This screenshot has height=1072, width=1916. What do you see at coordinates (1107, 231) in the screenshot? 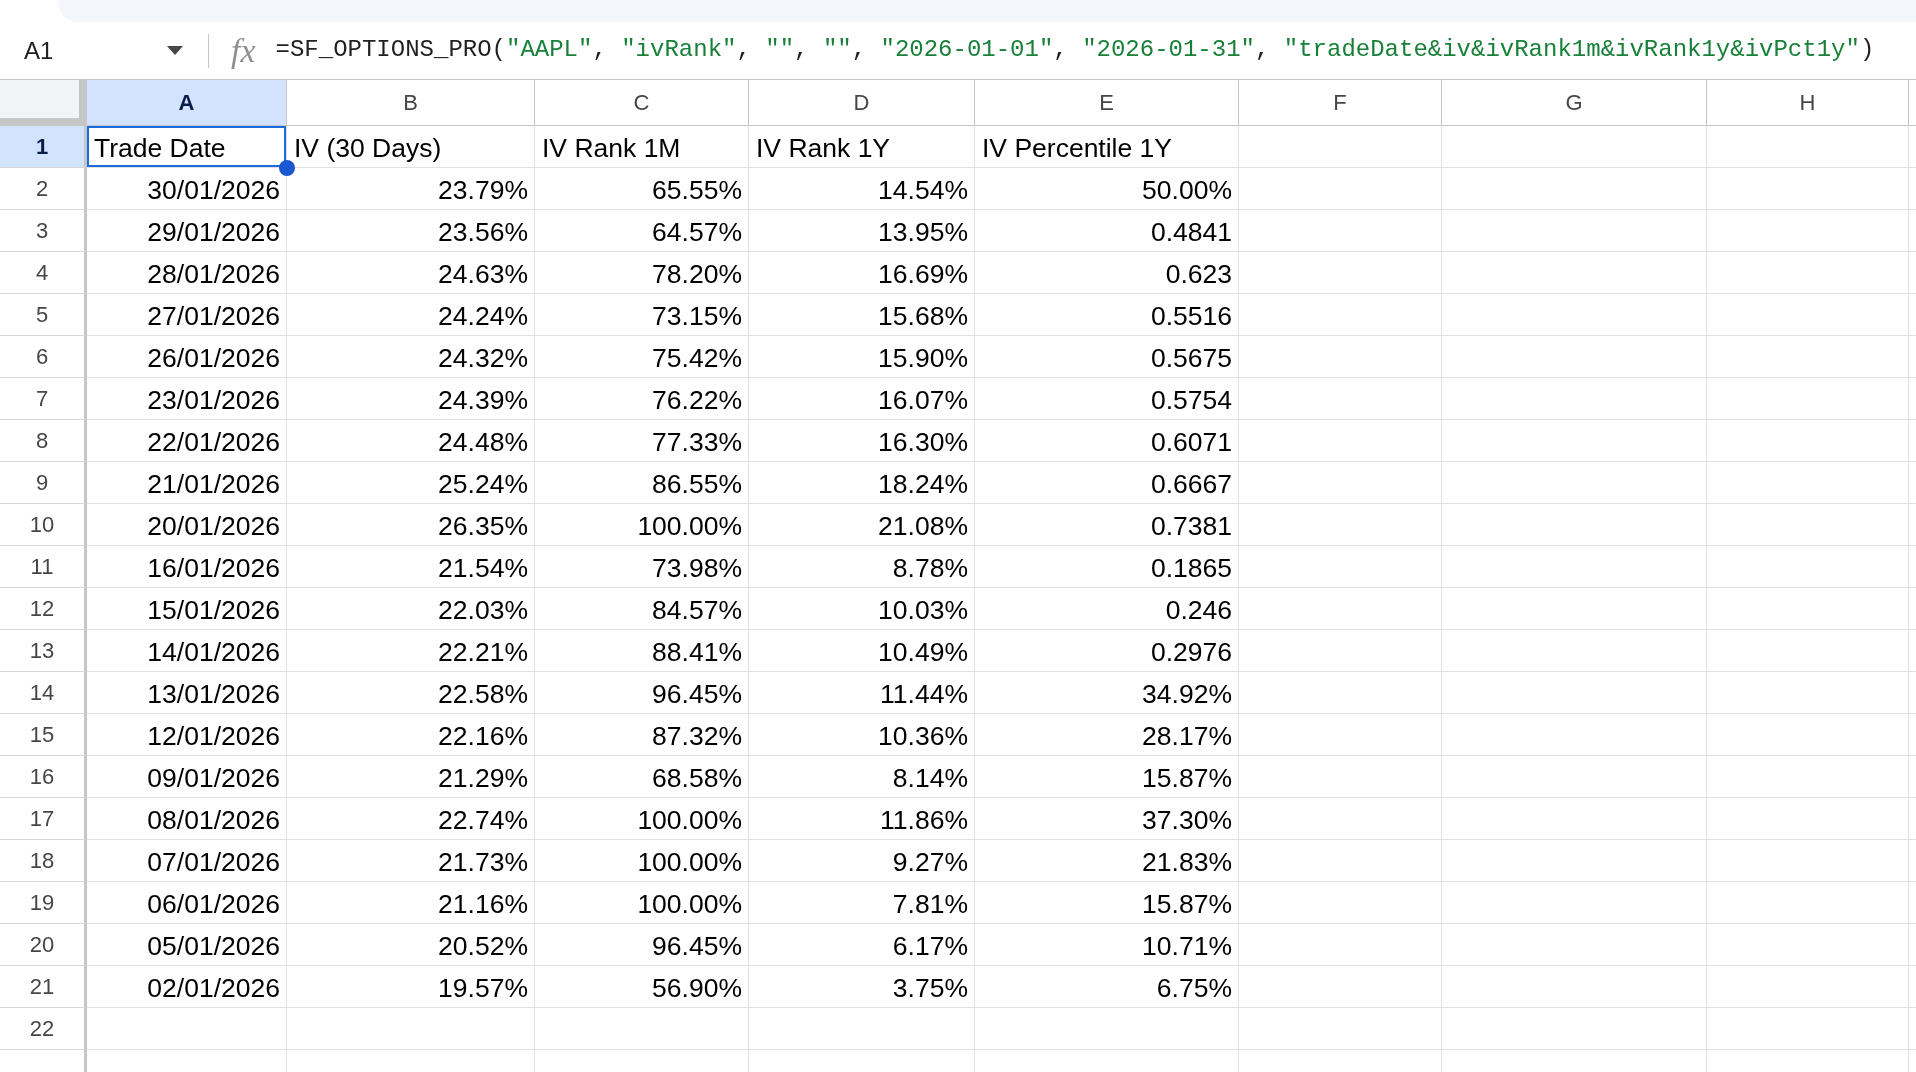
I see `table-cell: 0.4841` at bounding box center [1107, 231].